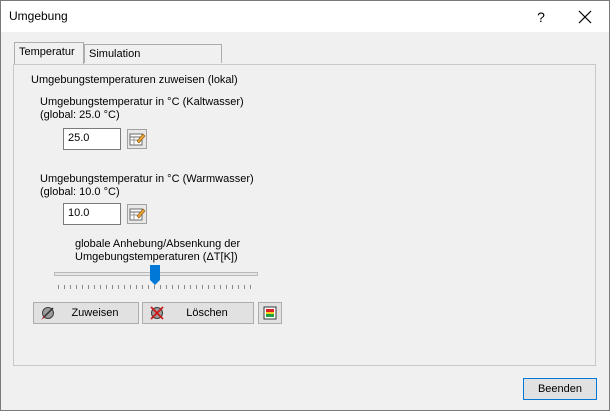 The width and height of the screenshot is (610, 411). Describe the element at coordinates (92, 214) in the screenshot. I see `warm-temp-input: 10.0` at that location.